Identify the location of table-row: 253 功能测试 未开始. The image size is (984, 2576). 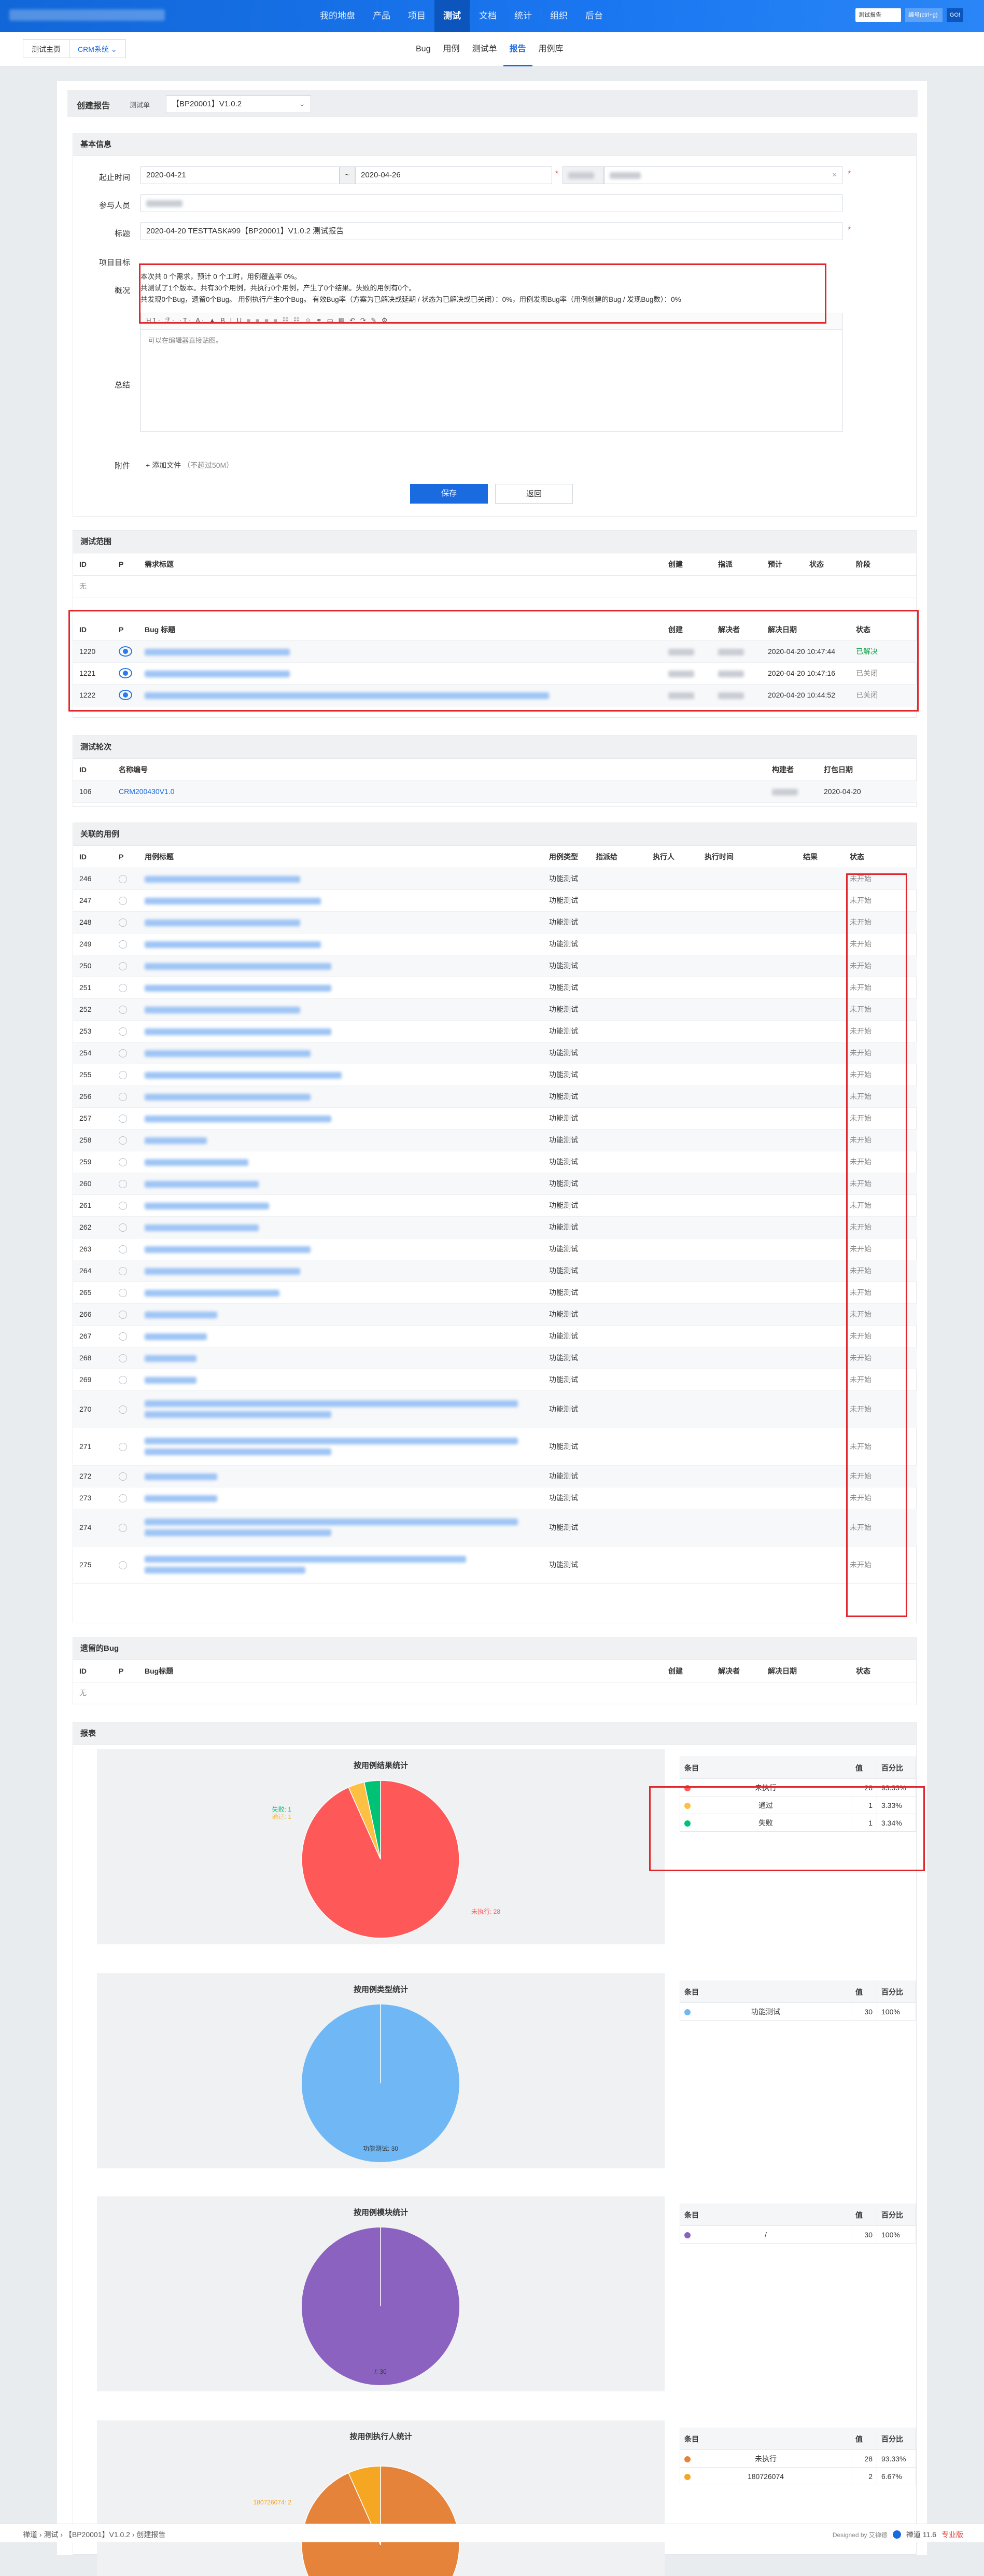
(495, 1031).